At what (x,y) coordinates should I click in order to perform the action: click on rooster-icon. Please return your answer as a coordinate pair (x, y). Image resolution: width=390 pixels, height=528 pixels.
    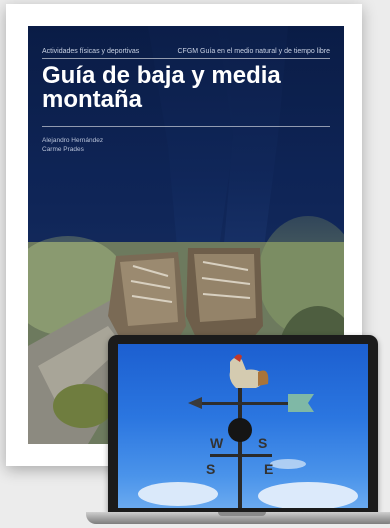
    Looking at the image, I should click on (249, 371).